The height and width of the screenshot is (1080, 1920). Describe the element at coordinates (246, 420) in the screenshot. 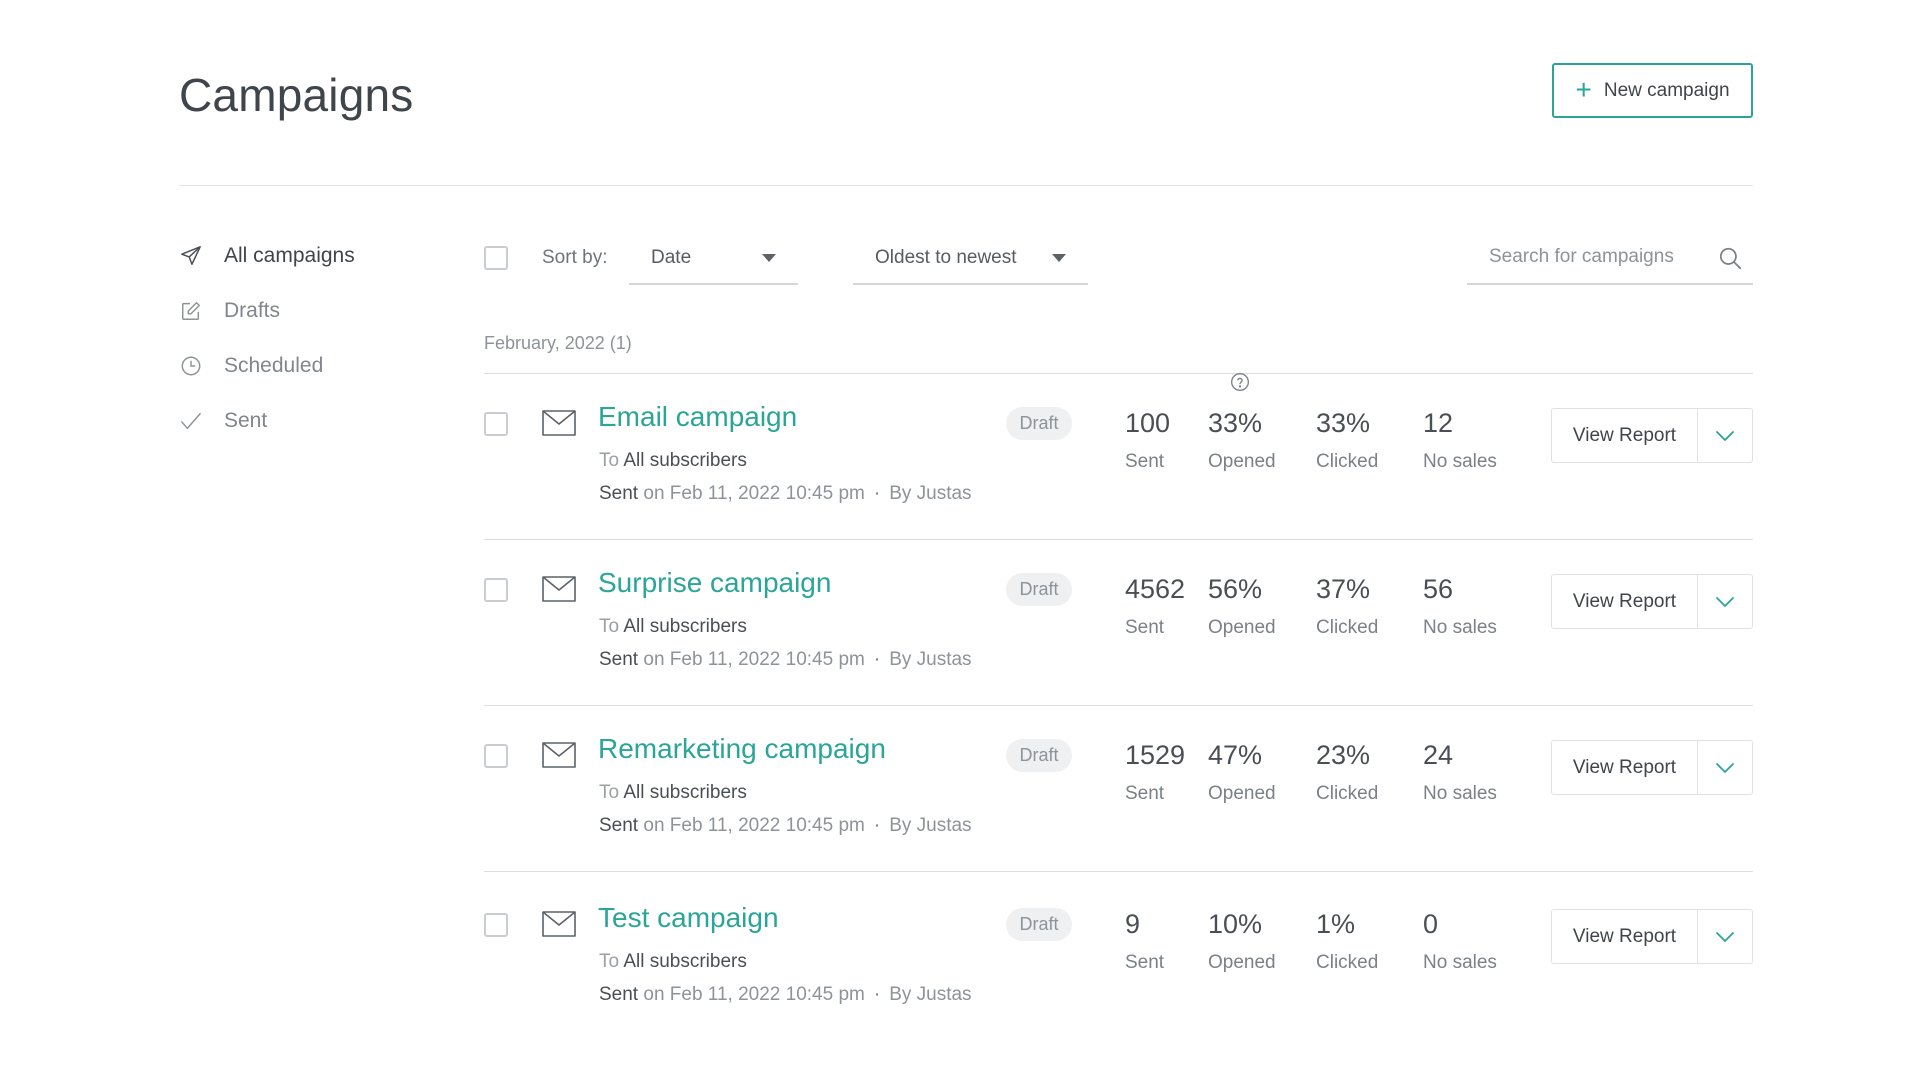

I see `sidebar-item-label: Sent` at that location.